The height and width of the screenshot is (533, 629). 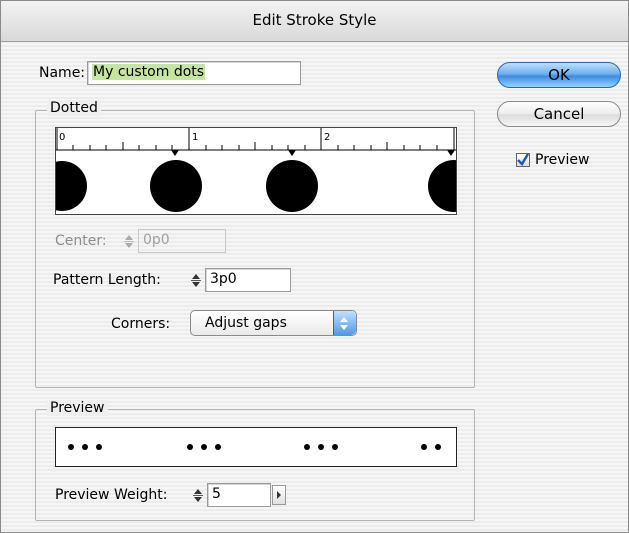 What do you see at coordinates (195, 137) in the screenshot?
I see `ruler-label-1: 1` at bounding box center [195, 137].